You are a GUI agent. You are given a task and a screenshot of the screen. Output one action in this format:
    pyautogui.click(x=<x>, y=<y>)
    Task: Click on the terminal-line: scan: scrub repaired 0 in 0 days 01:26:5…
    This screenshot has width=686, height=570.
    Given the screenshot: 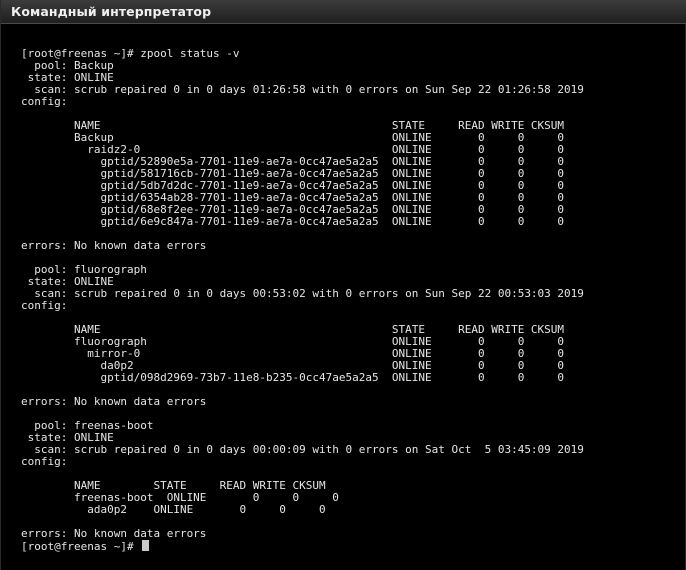 What is the action you would take?
    pyautogui.click(x=302, y=89)
    